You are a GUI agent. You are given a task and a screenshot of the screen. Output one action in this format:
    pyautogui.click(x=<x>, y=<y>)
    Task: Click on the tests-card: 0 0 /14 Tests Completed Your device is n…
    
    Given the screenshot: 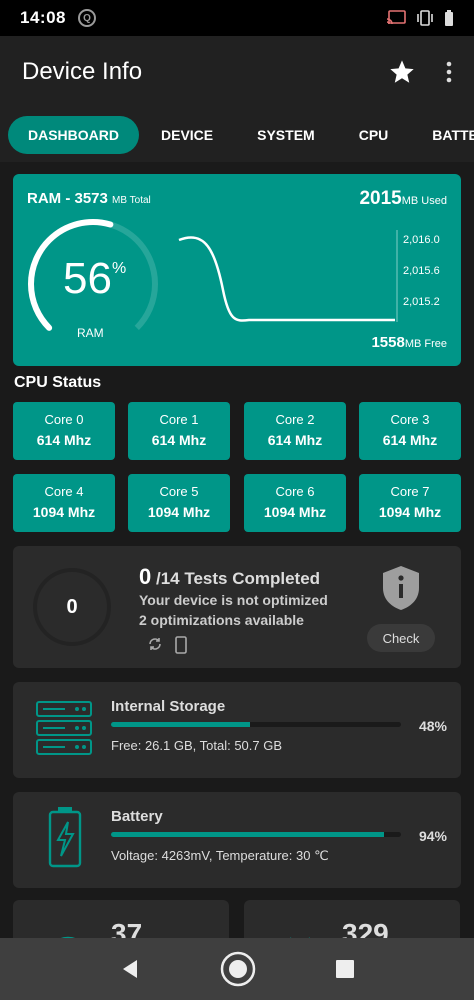 What is the action you would take?
    pyautogui.click(x=237, y=607)
    